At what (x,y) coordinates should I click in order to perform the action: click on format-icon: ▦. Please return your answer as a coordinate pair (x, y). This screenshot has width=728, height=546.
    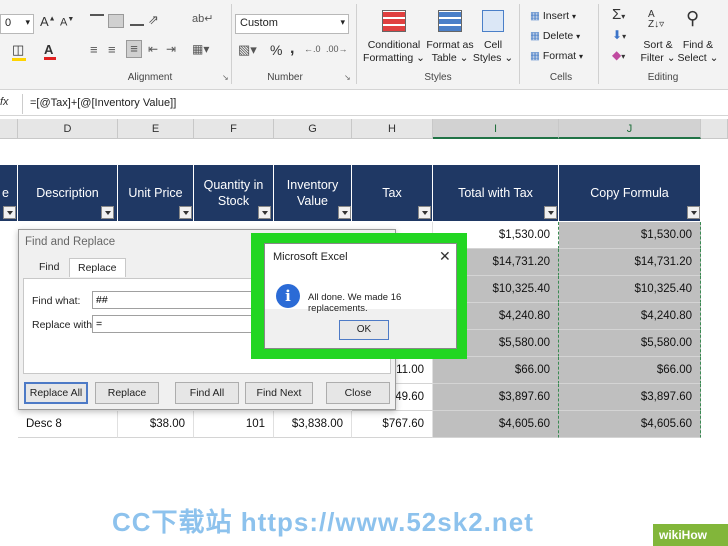
    Looking at the image, I should click on (535, 56).